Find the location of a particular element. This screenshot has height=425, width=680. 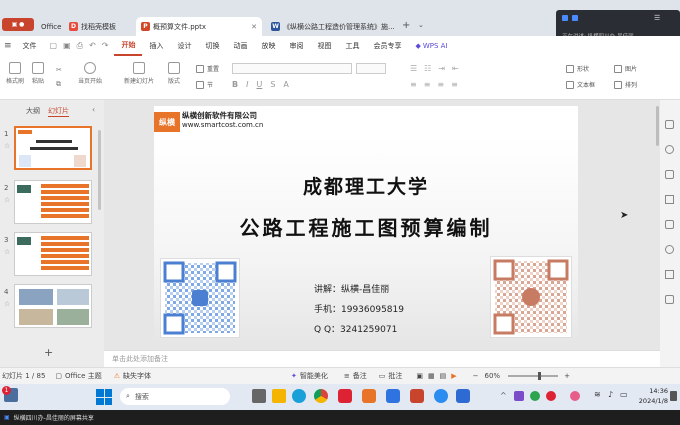

comment-button: 批注 is located at coordinates (395, 376).